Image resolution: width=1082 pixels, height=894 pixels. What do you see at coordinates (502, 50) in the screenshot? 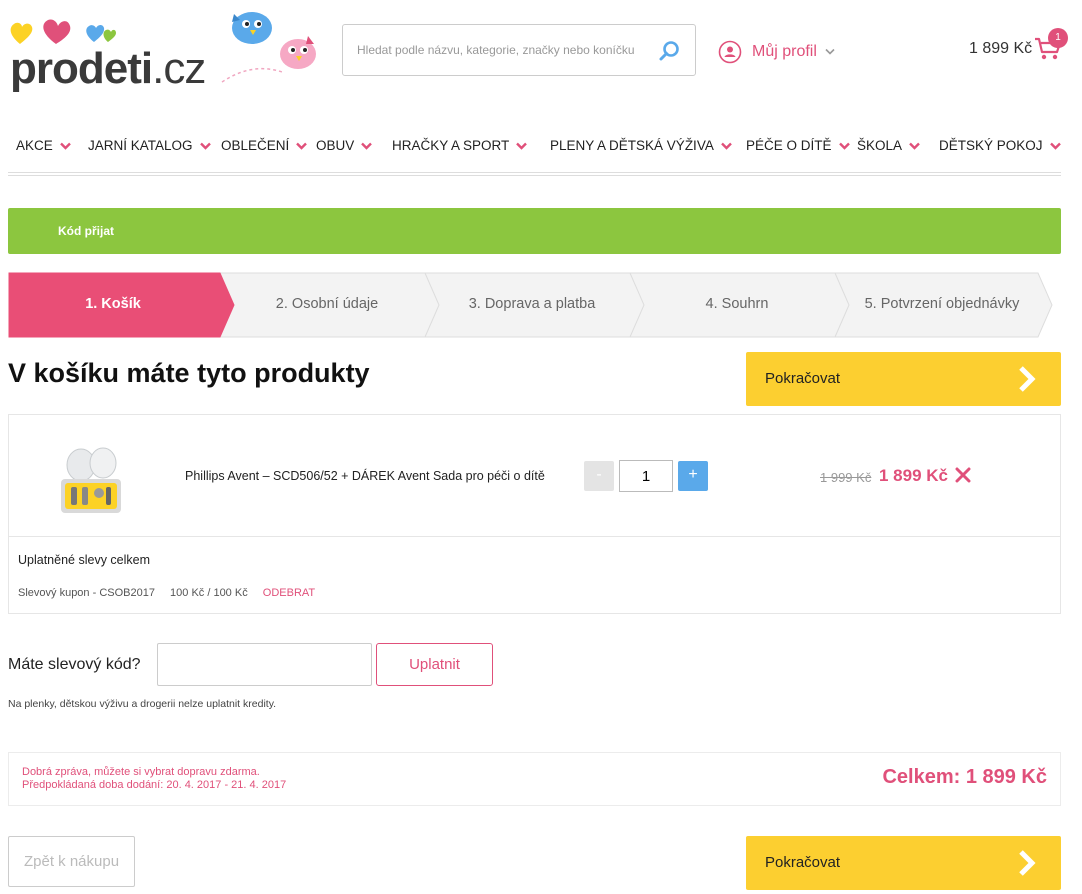
I see `search-input` at bounding box center [502, 50].